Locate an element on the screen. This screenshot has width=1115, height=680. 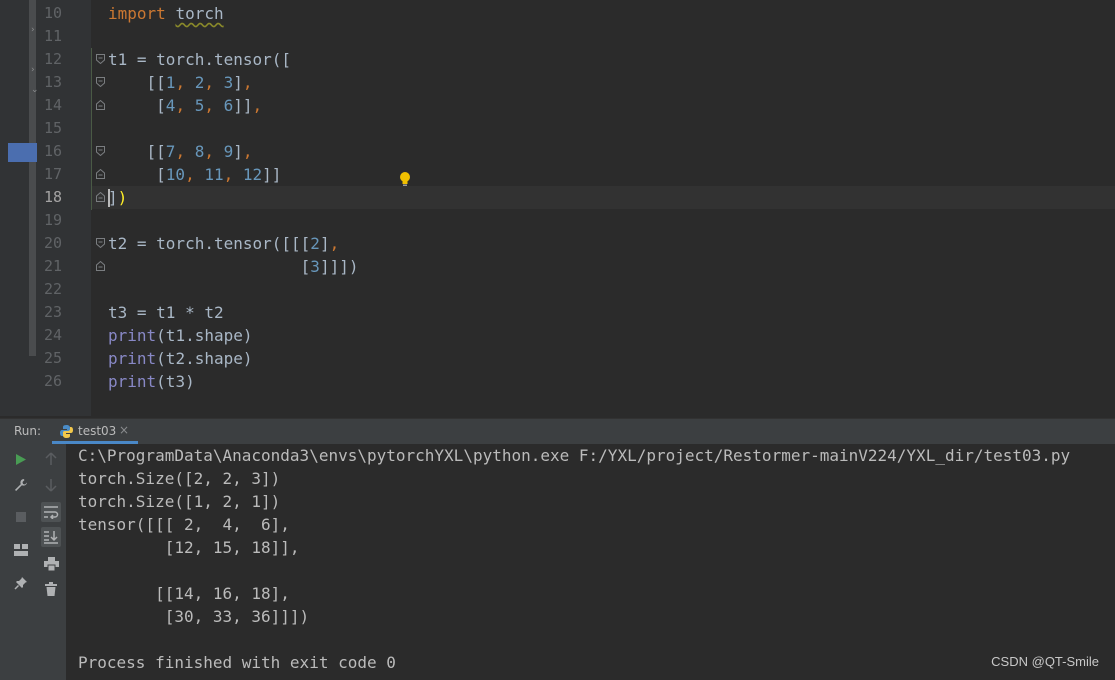
line-number: 26 is located at coordinates (52, 381).